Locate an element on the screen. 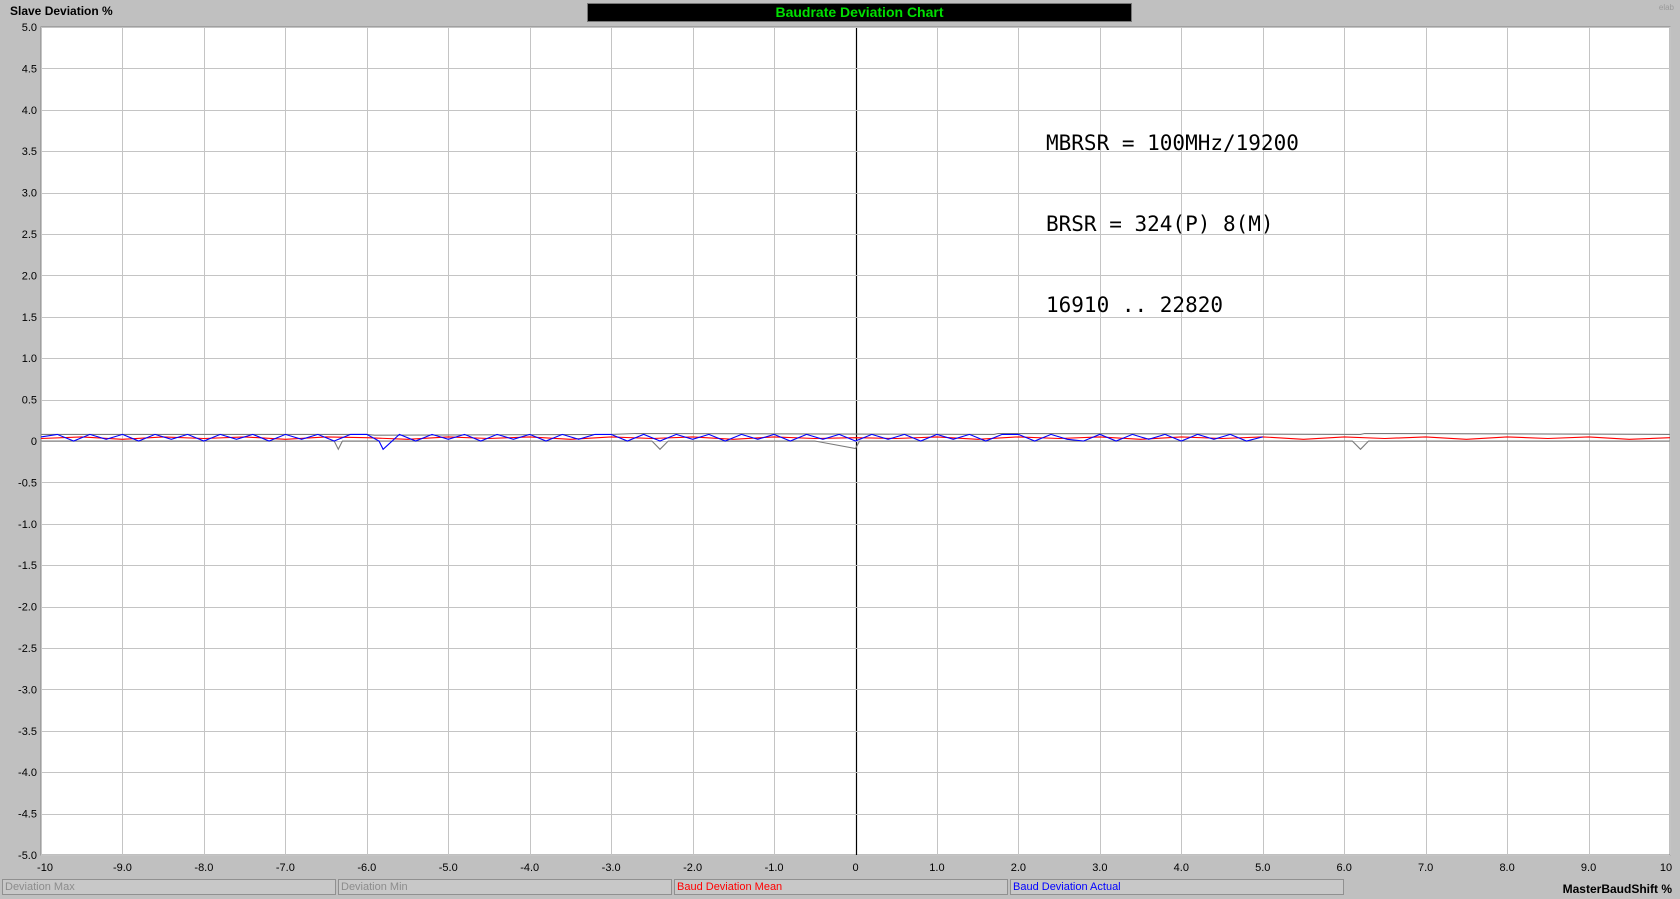 Image resolution: width=1680 pixels, height=899 pixels. y-tick-label: -2.0 is located at coordinates (27, 608).